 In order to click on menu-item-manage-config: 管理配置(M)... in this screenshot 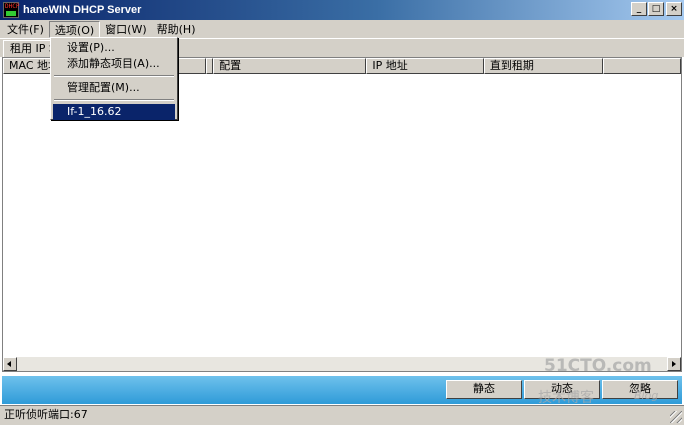, I will do `click(114, 88)`.